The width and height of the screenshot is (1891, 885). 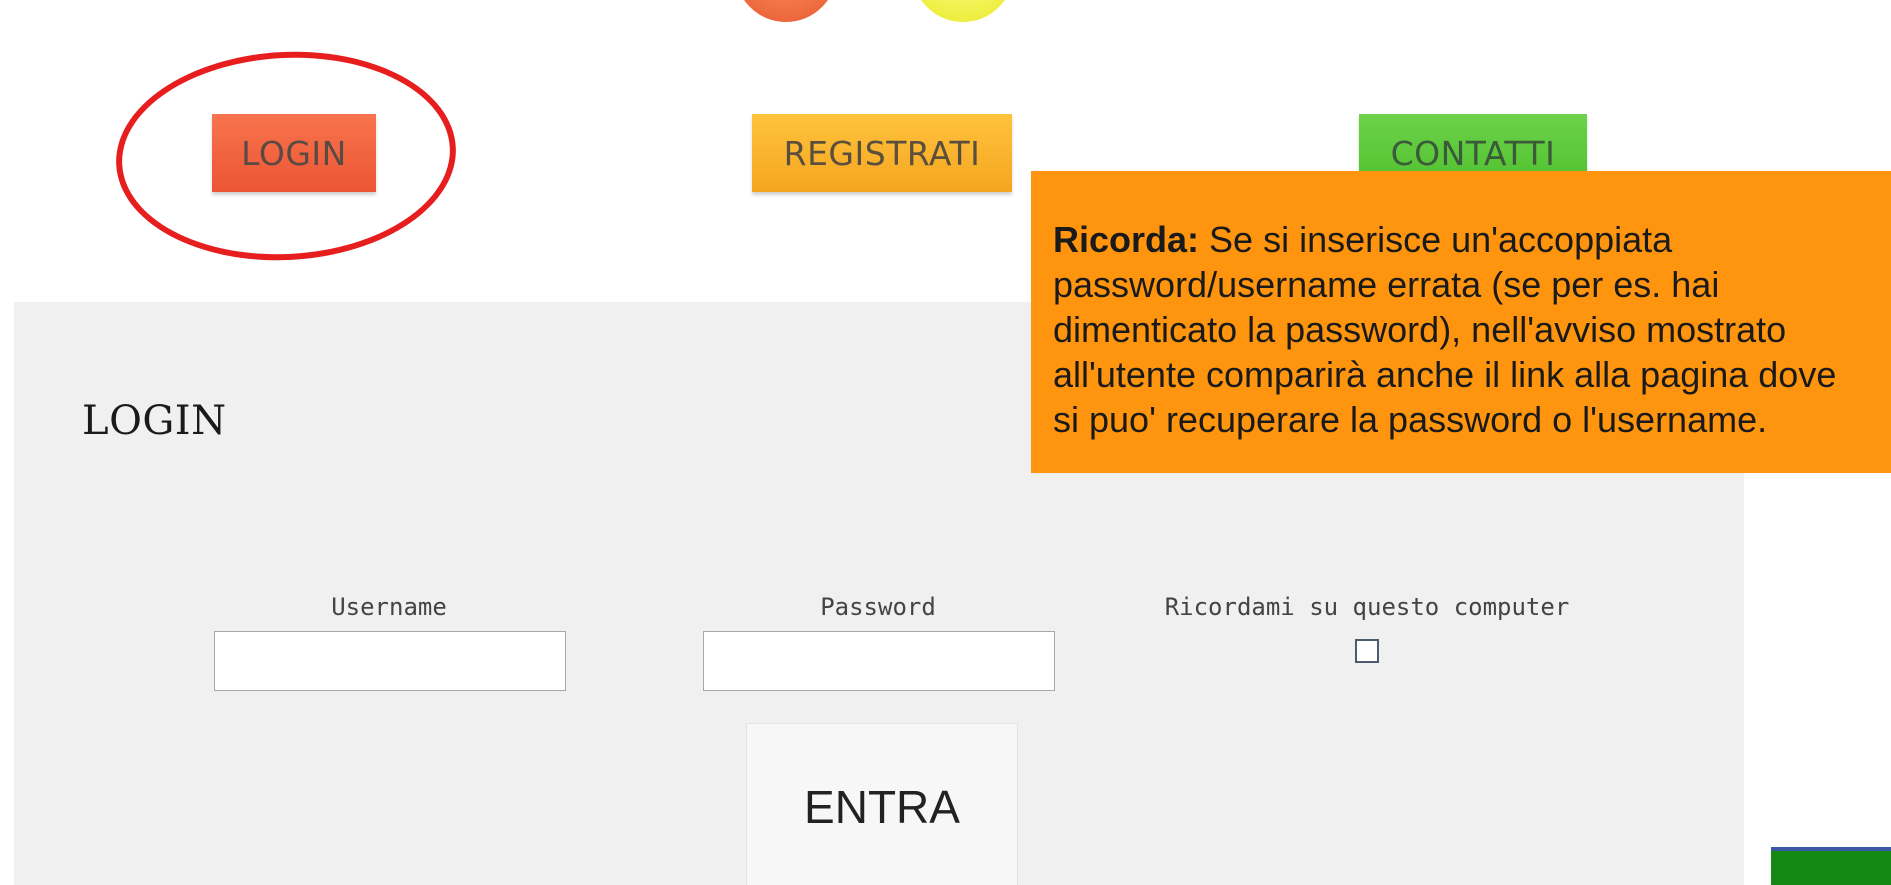 I want to click on enter-button: ENTRA, so click(x=882, y=804).